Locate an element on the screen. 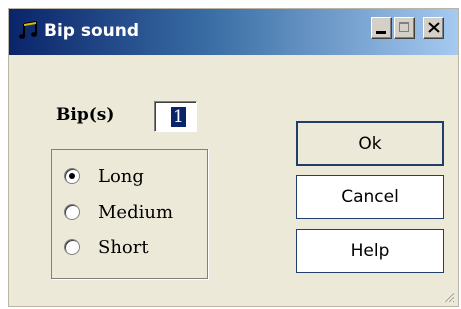 The height and width of the screenshot is (309, 461). minimize-button is located at coordinates (381, 28).